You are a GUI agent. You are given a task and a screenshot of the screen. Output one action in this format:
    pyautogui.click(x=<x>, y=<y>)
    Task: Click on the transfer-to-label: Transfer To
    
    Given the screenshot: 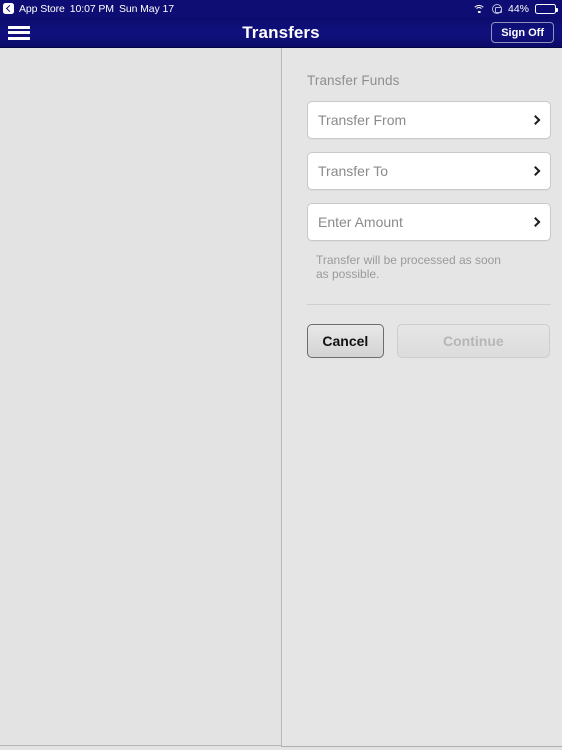 What is the action you would take?
    pyautogui.click(x=353, y=171)
    